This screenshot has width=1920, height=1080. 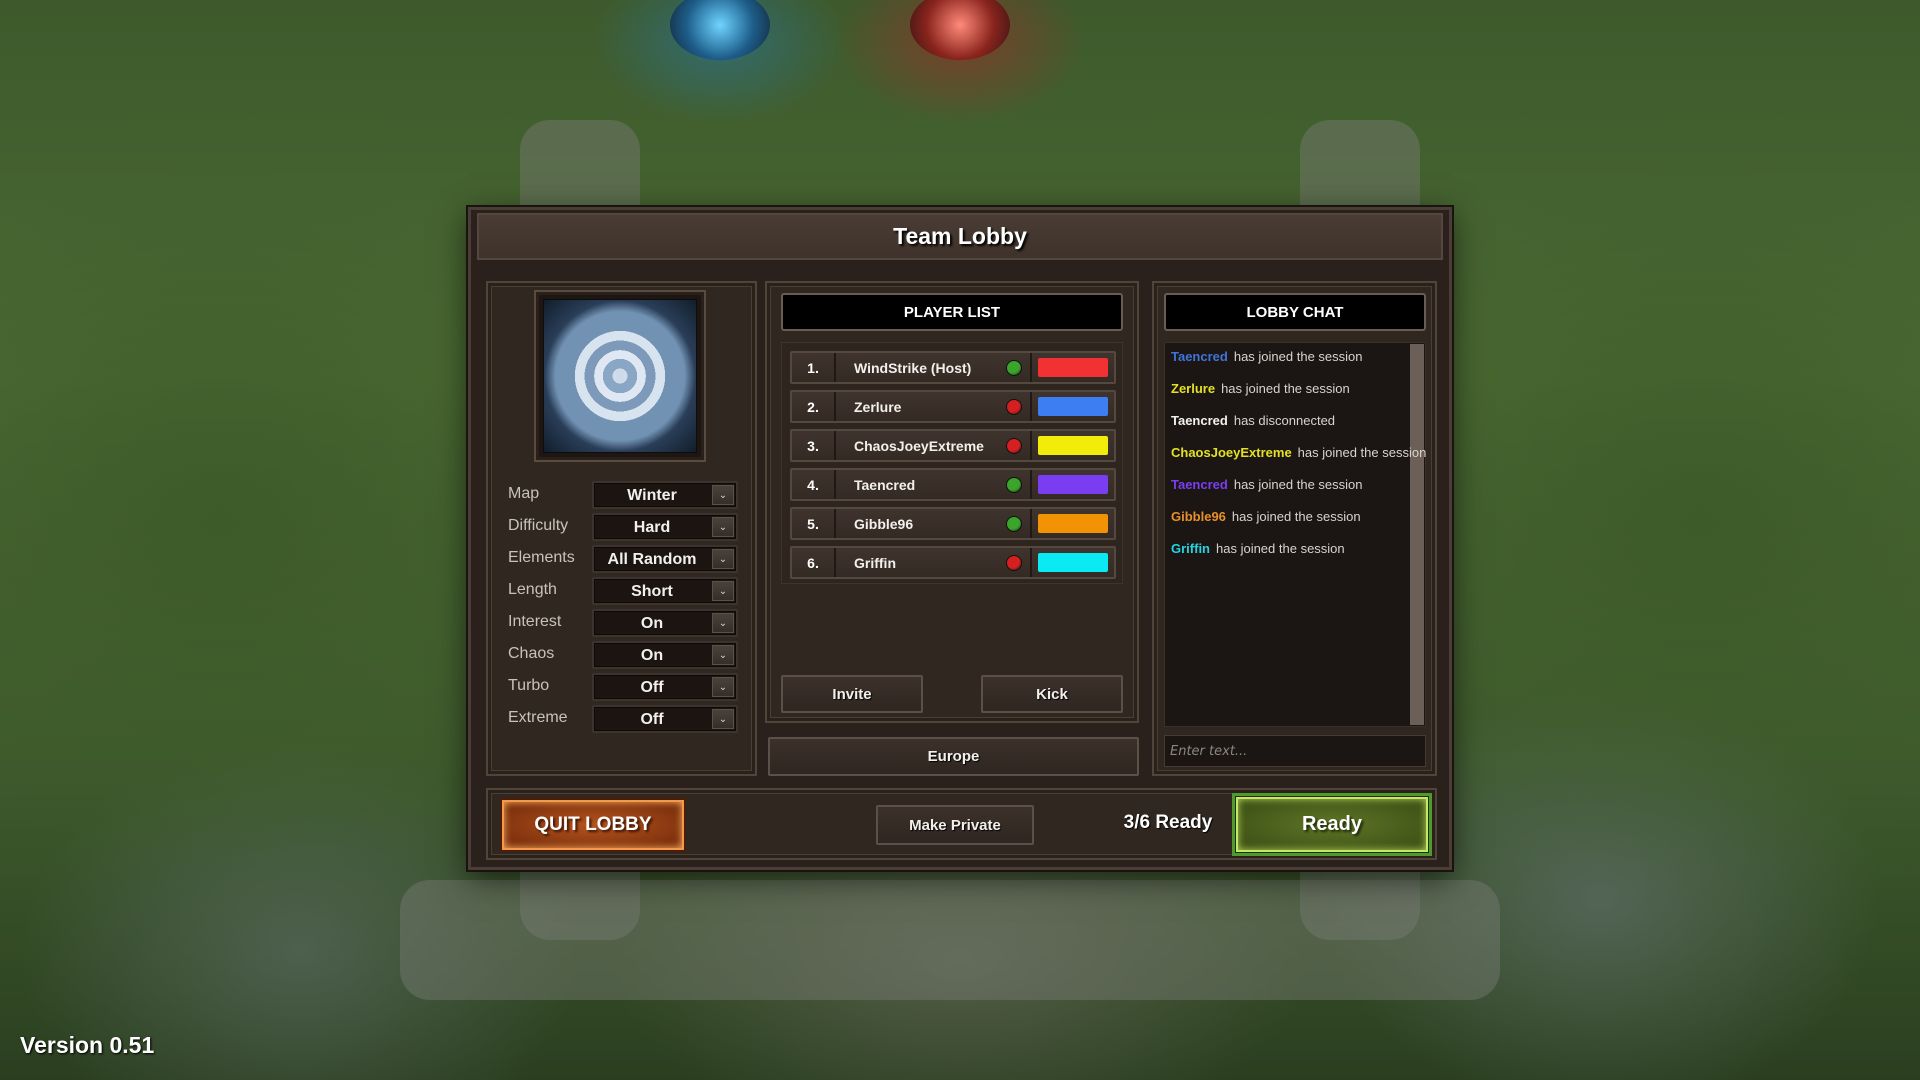 What do you see at coordinates (665, 719) in the screenshot?
I see `extreme-dropdown: Off ⌄` at bounding box center [665, 719].